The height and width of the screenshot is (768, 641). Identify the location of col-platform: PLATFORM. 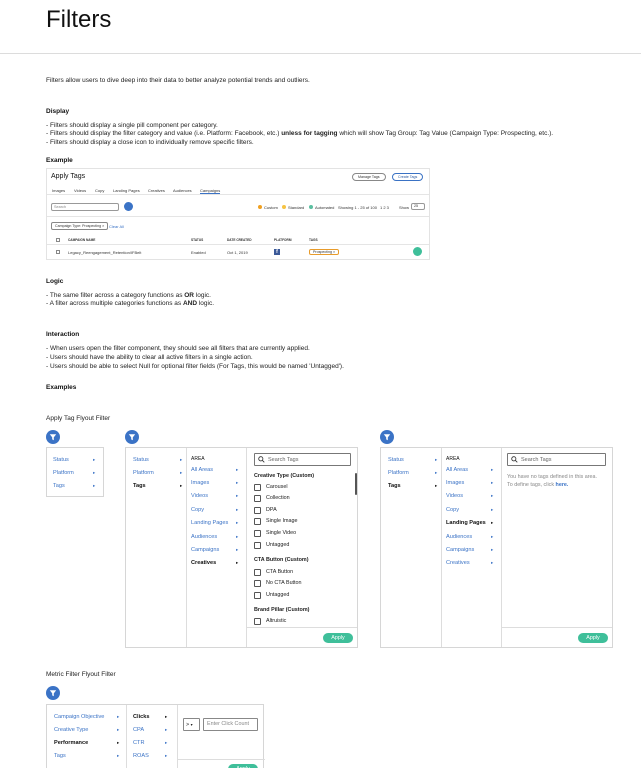
(282, 240).